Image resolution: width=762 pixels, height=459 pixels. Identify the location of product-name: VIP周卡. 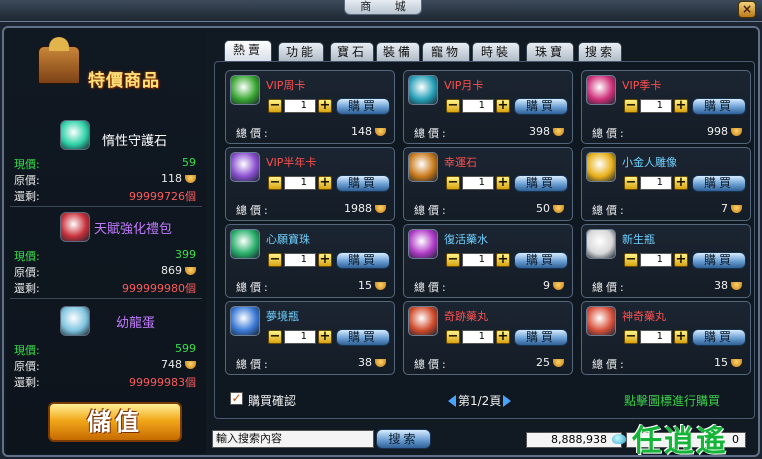
(286, 85).